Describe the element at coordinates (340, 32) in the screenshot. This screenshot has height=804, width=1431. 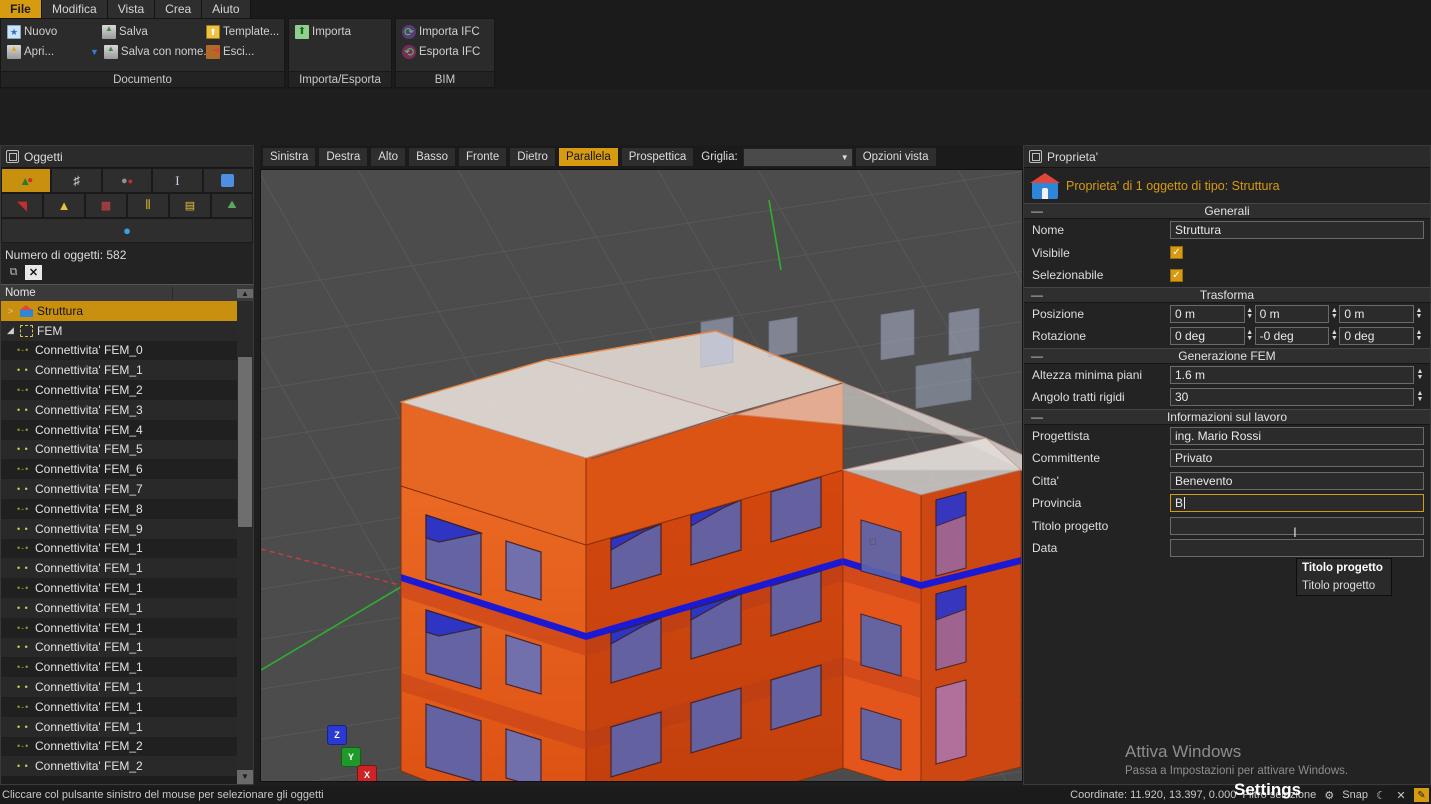
I see `ribbon-button-importa: Importa` at that location.